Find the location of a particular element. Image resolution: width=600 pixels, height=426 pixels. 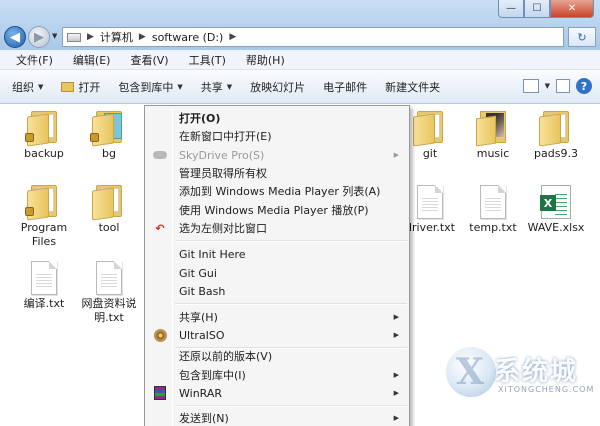

menu-item-ultraiso: UltraISO ▶ is located at coordinates (277, 335).